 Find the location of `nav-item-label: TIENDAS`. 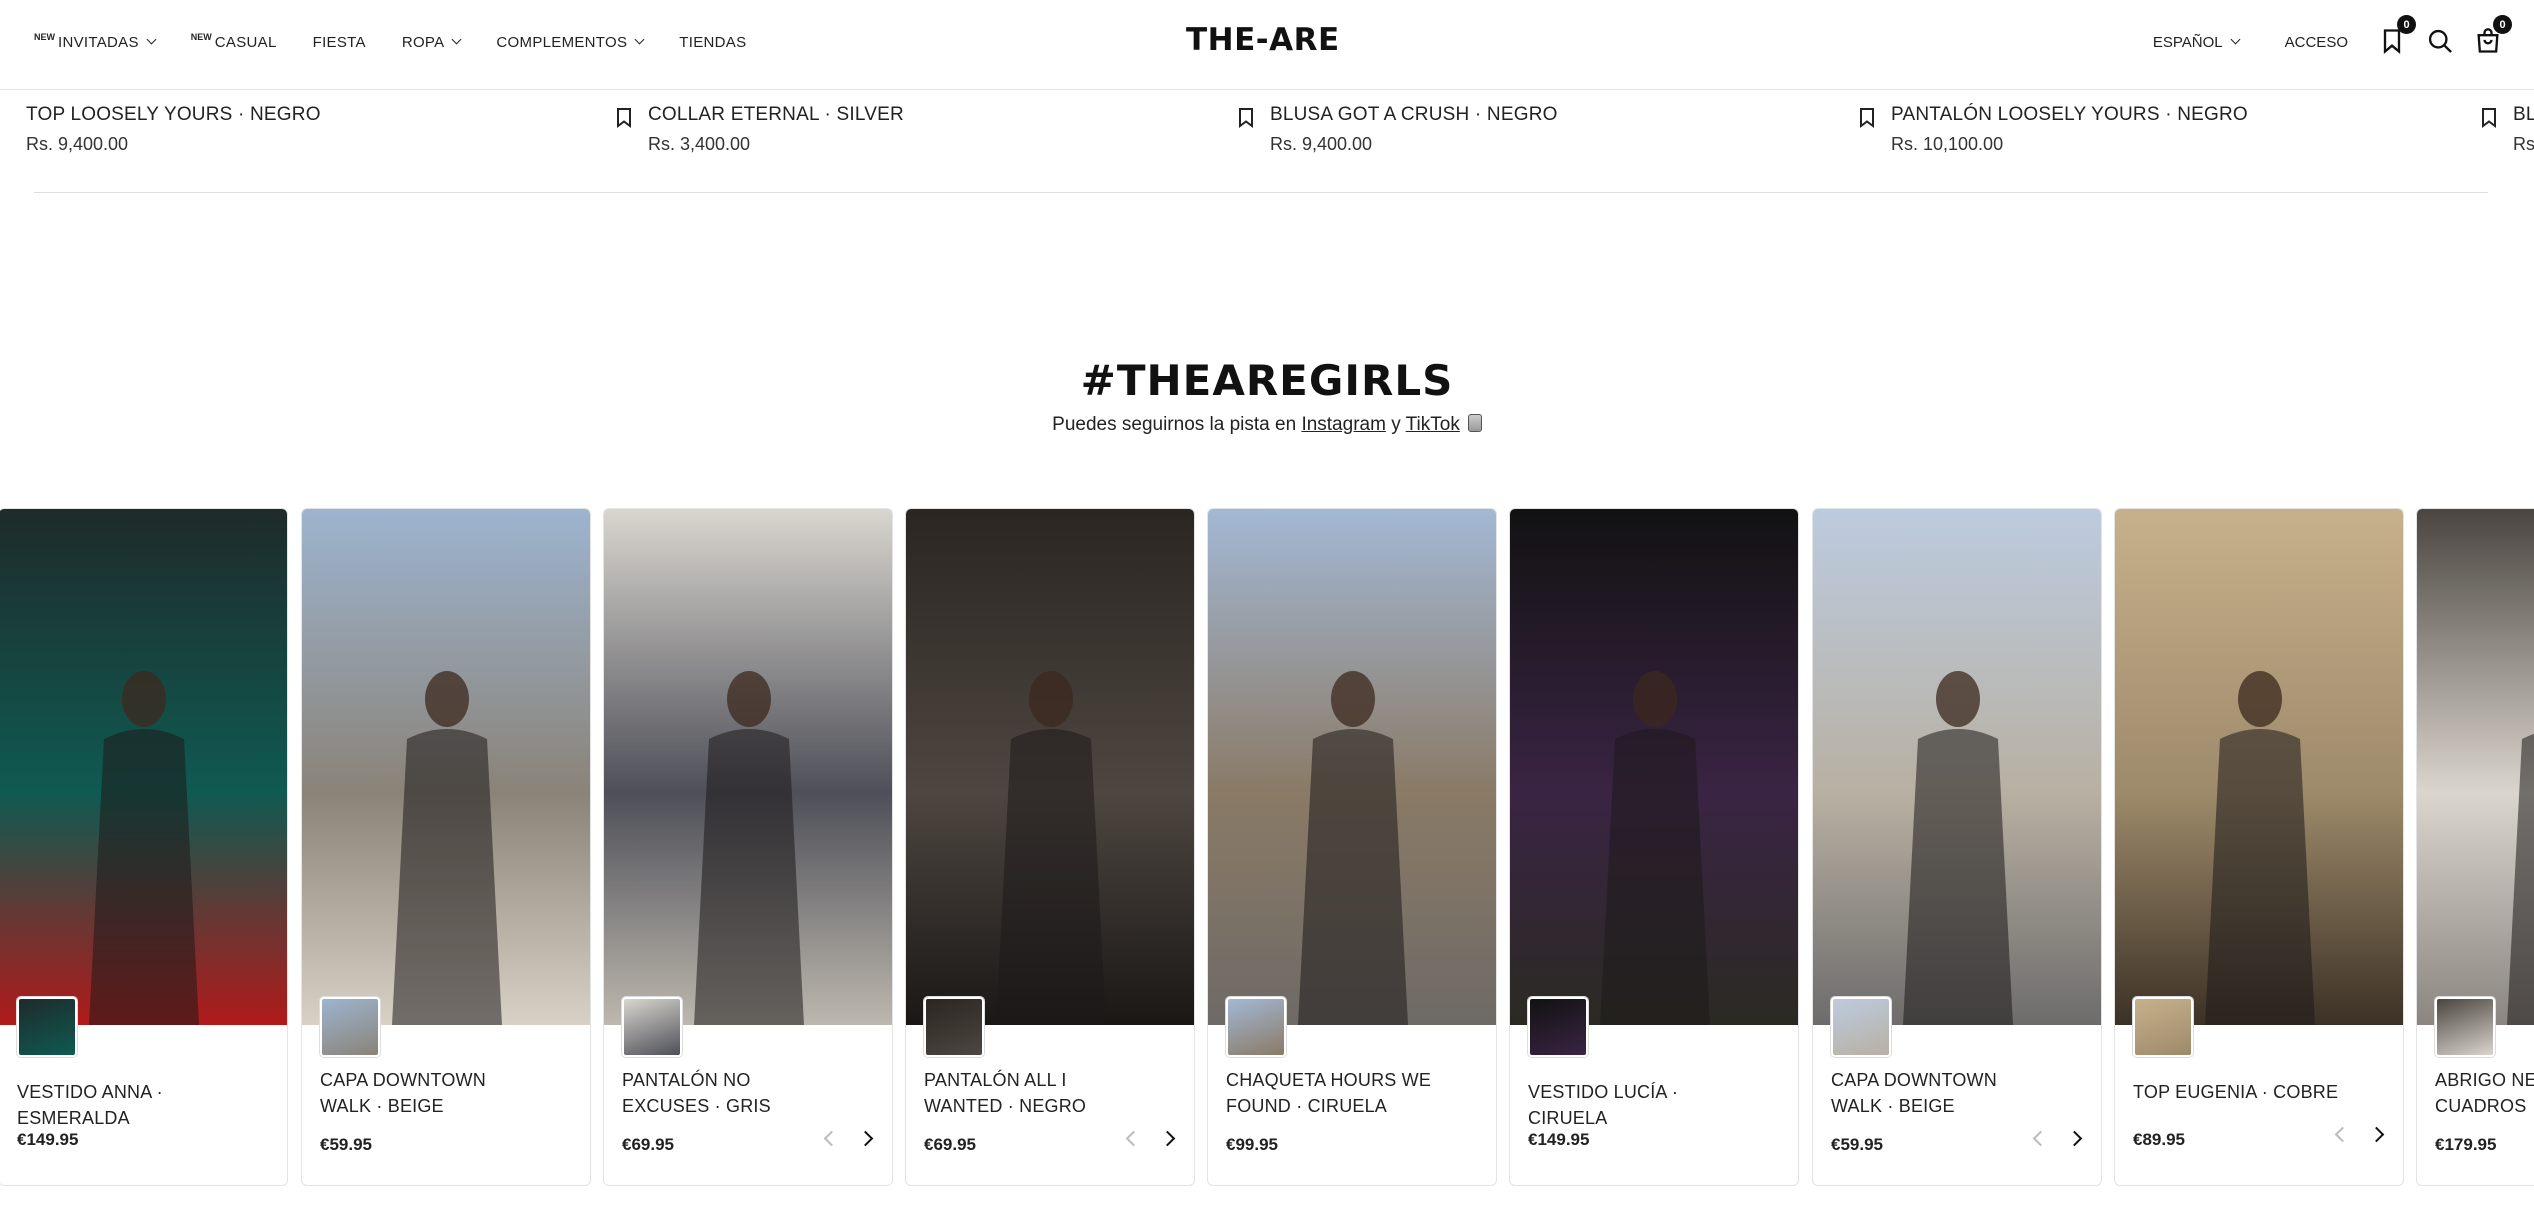

nav-item-label: TIENDAS is located at coordinates (713, 42).